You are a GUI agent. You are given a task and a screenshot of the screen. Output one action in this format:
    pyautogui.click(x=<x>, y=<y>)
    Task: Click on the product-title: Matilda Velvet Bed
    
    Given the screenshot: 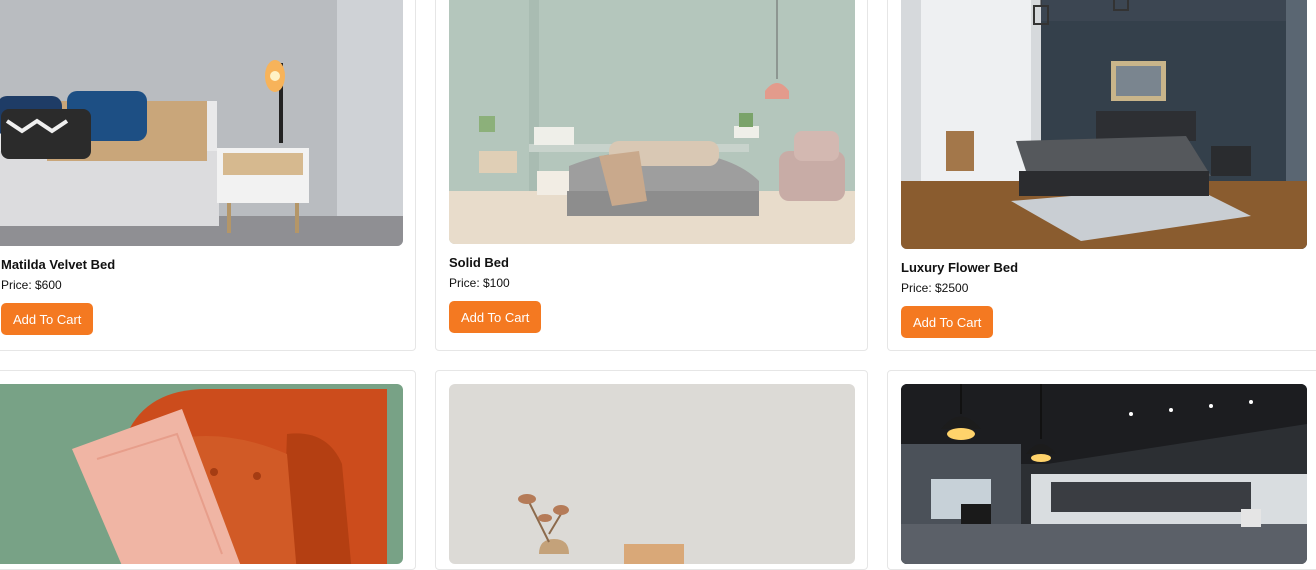 What is the action you would take?
    pyautogui.click(x=58, y=264)
    